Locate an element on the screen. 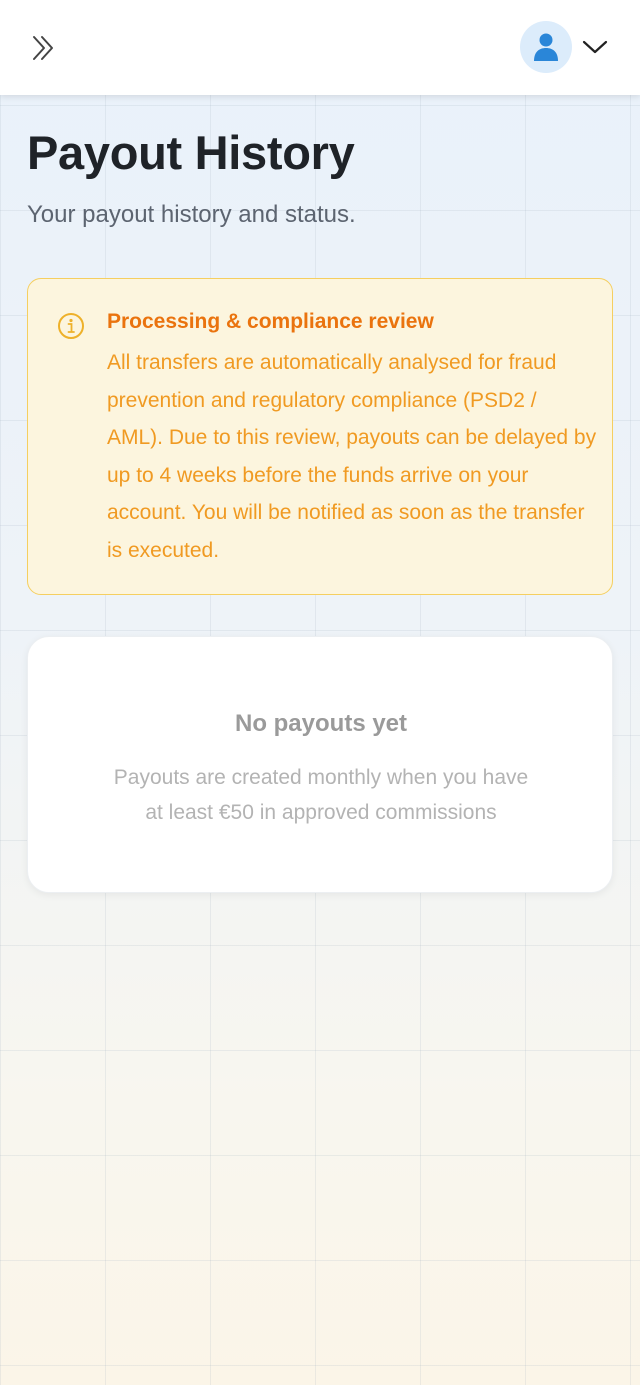  top-bar is located at coordinates (320, 47).